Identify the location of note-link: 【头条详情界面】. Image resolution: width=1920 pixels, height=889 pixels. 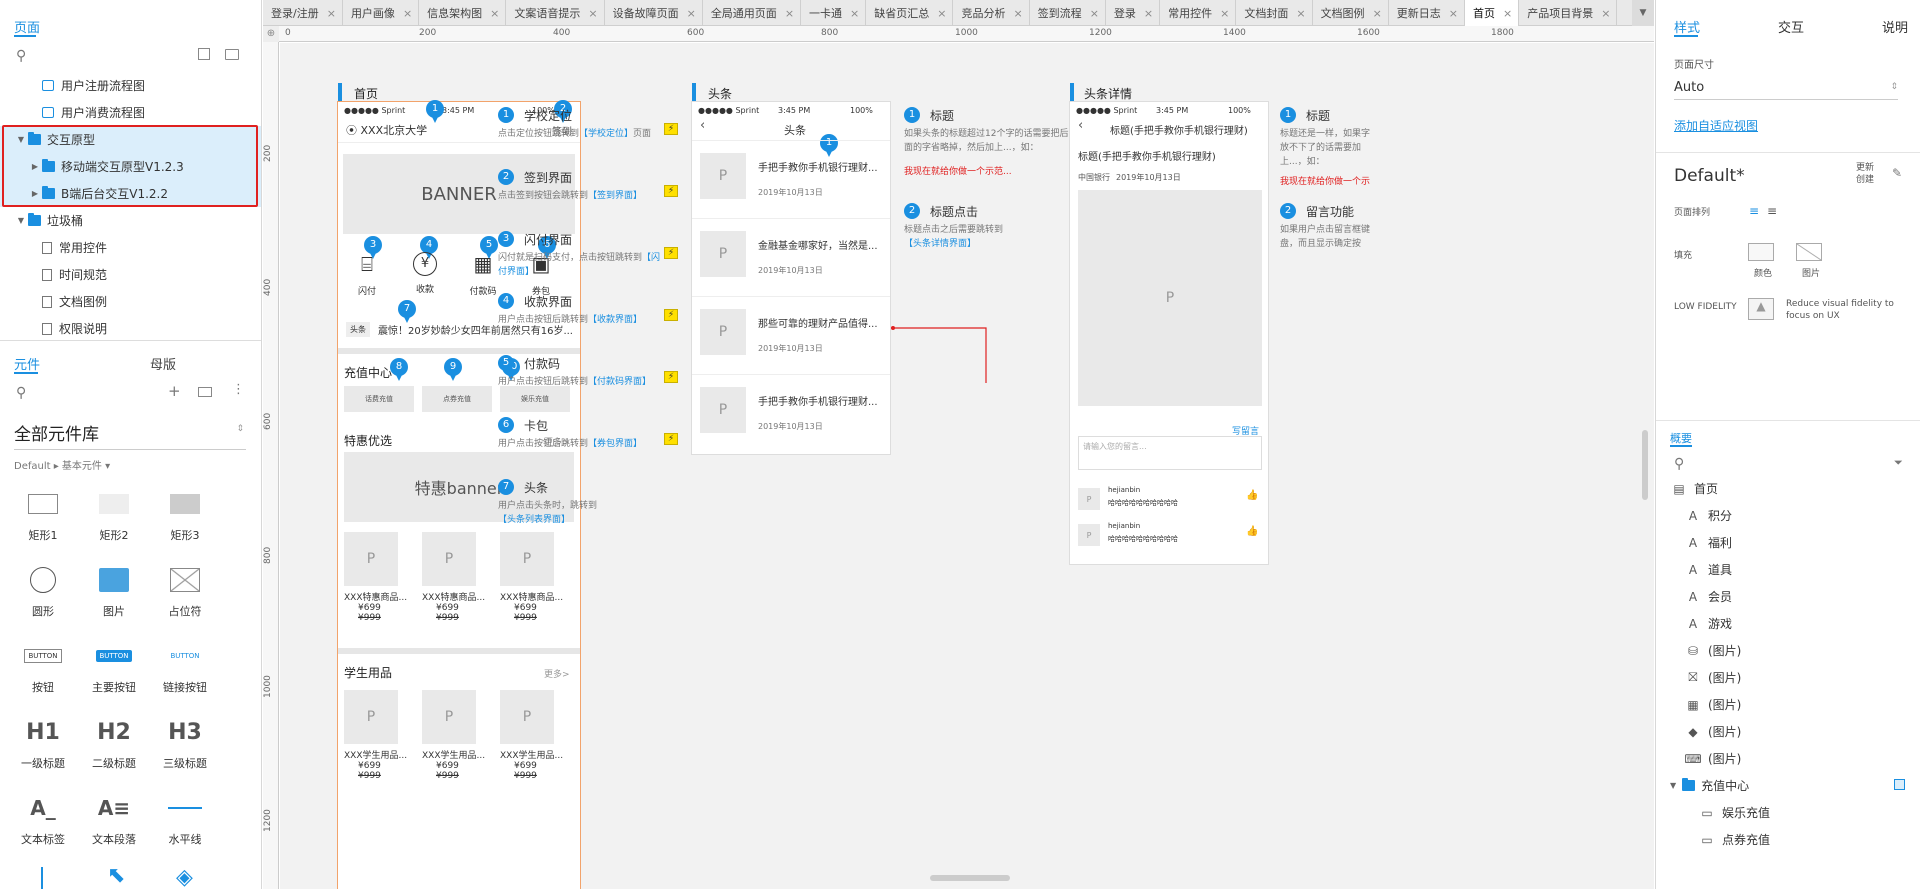
(940, 244).